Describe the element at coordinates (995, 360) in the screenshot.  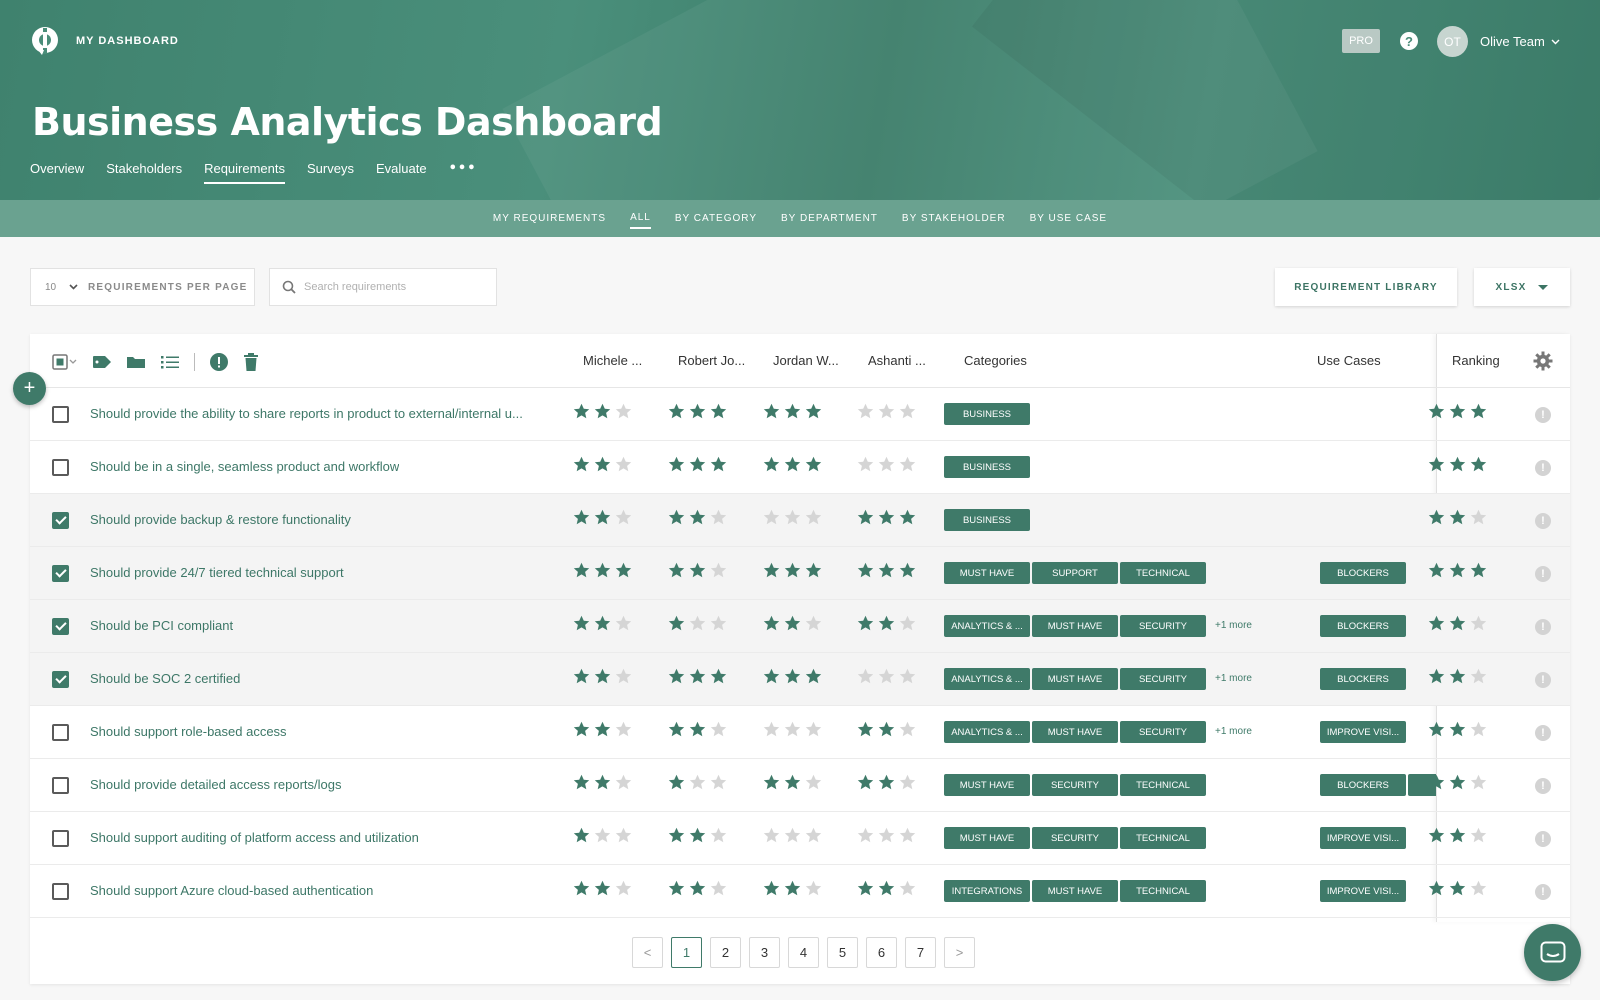
I see `column-header-categories: Categories` at that location.